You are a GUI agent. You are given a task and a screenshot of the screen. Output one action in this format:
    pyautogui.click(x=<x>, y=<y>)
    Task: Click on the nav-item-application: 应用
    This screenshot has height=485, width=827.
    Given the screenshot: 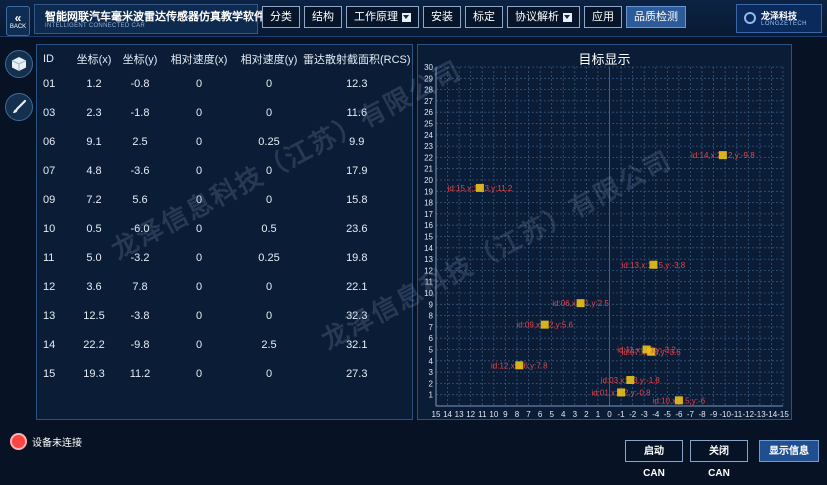 What is the action you would take?
    pyautogui.click(x=603, y=17)
    